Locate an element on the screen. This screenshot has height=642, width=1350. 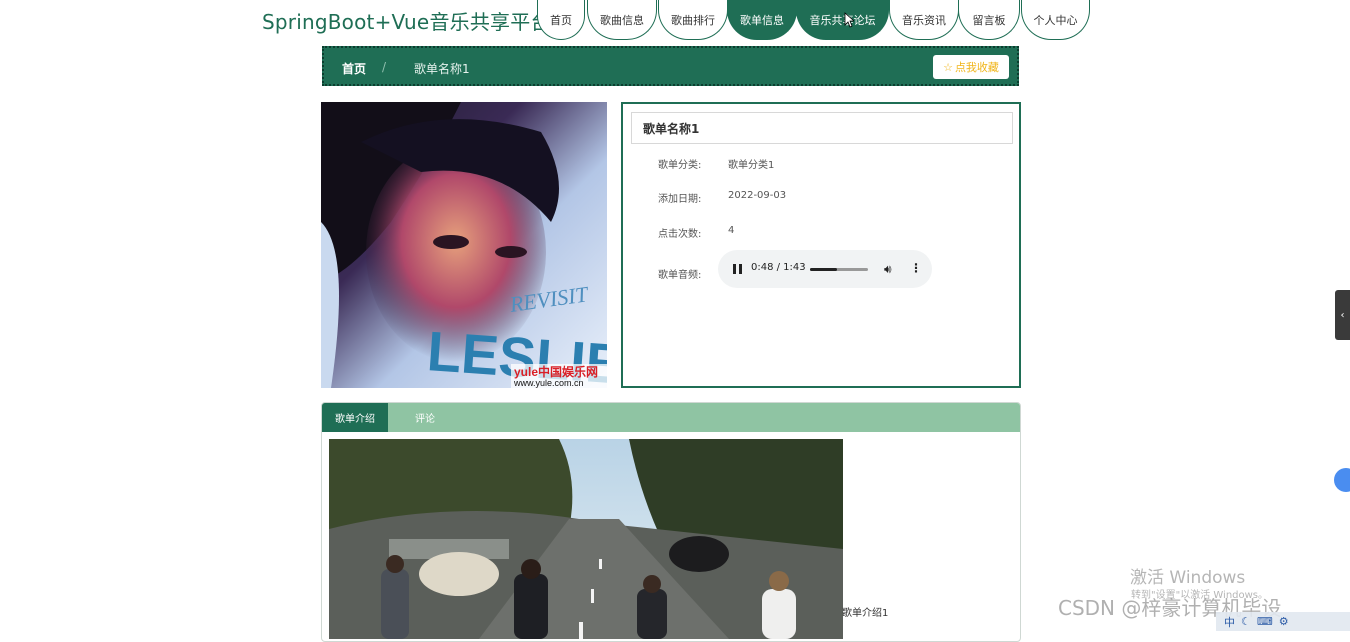
favorite-button: ☆ 点我收藏 is located at coordinates (971, 67).